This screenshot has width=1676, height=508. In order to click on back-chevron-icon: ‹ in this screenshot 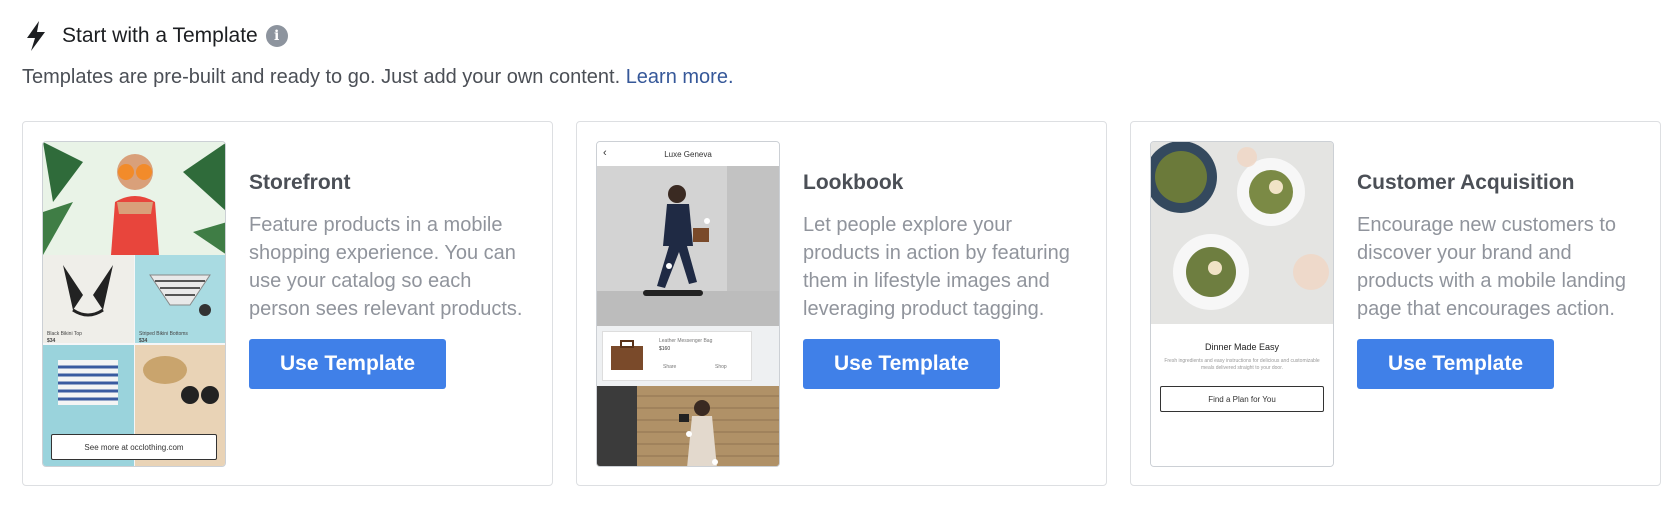, I will do `click(605, 153)`.